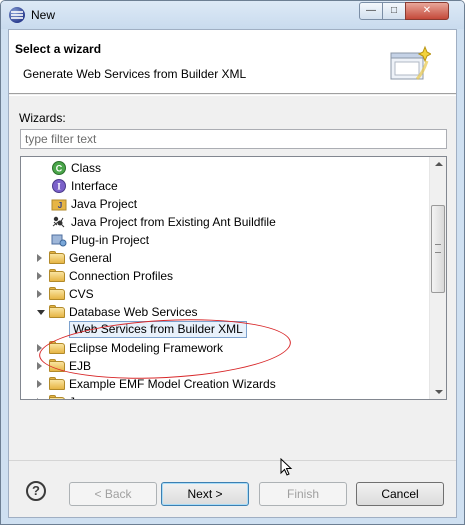  I want to click on cancel-button: Cancel, so click(400, 494).